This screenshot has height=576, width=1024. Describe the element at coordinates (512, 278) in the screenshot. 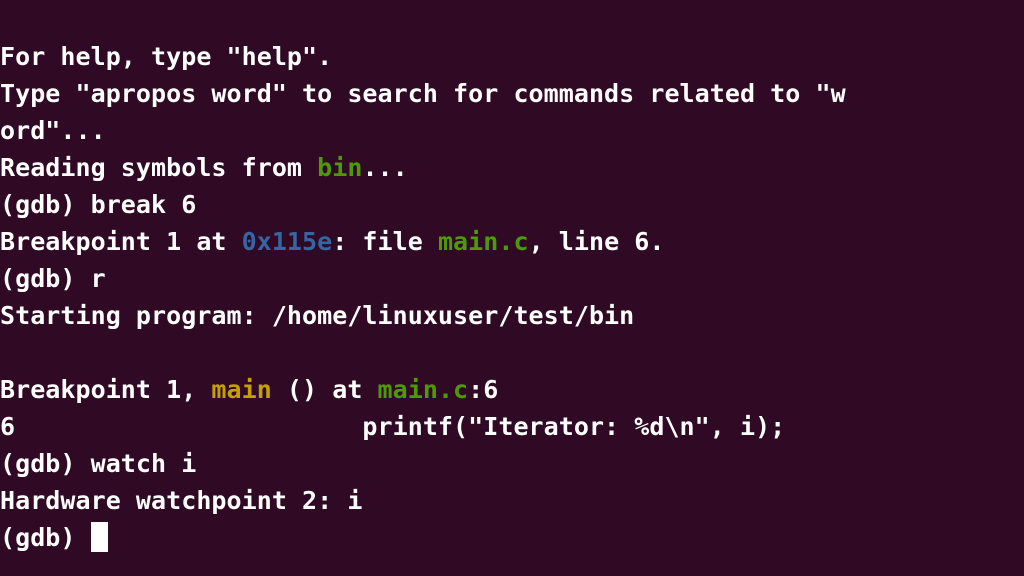

I see `prompt-run-line: (gdb) r` at that location.